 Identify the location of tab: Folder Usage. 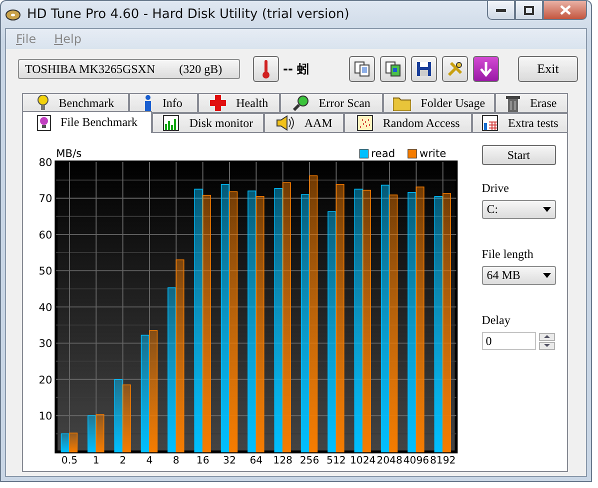
(439, 103).